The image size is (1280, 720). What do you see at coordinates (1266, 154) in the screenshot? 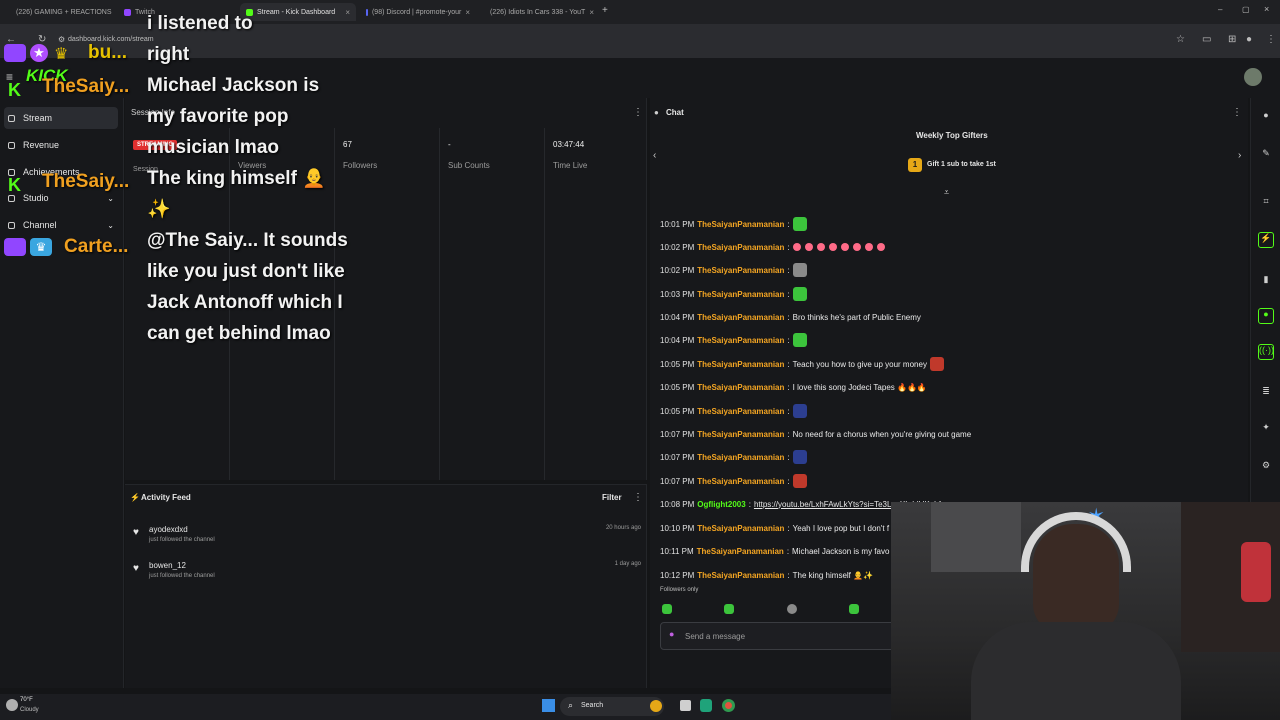
I see `edit-icon: ✎` at bounding box center [1266, 154].